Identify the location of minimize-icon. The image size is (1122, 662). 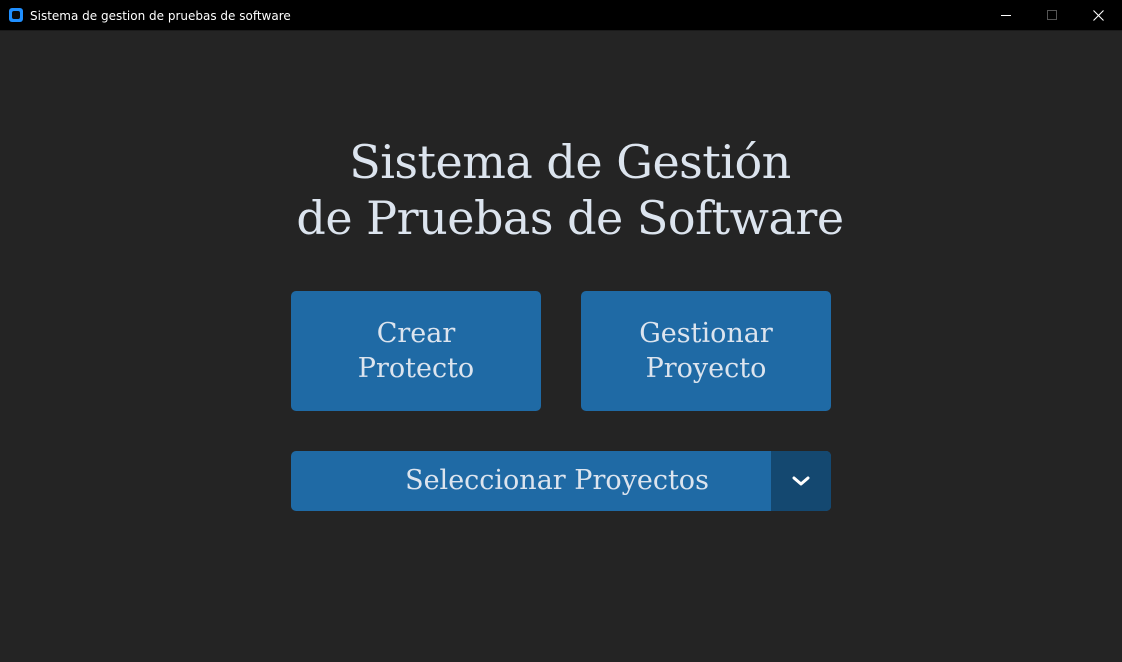
(1006, 15).